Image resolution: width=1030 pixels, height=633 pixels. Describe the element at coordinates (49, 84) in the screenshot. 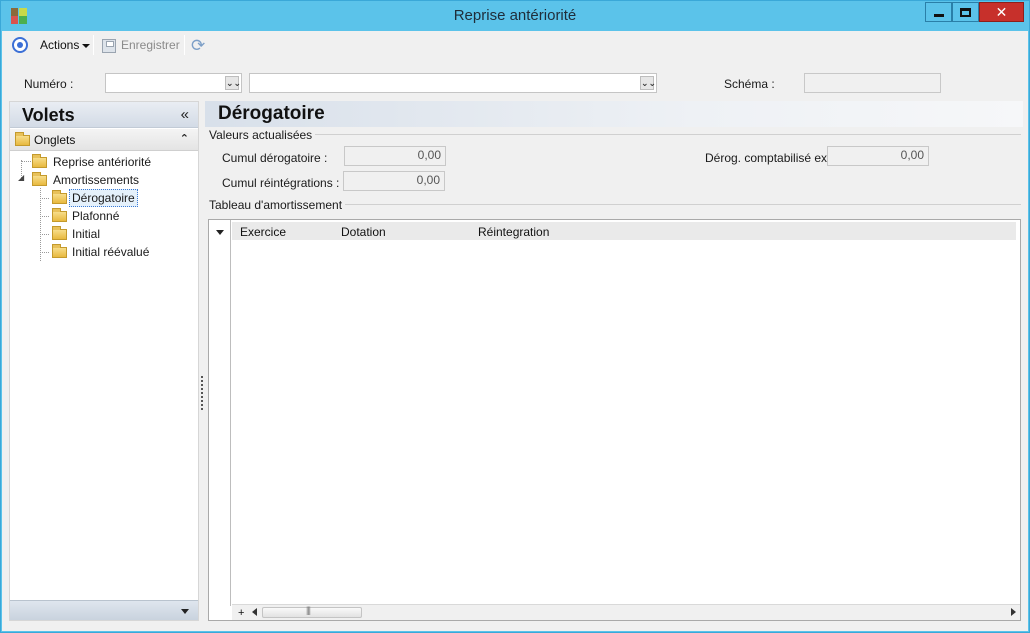

I see `numero-label: Numéro :` at that location.